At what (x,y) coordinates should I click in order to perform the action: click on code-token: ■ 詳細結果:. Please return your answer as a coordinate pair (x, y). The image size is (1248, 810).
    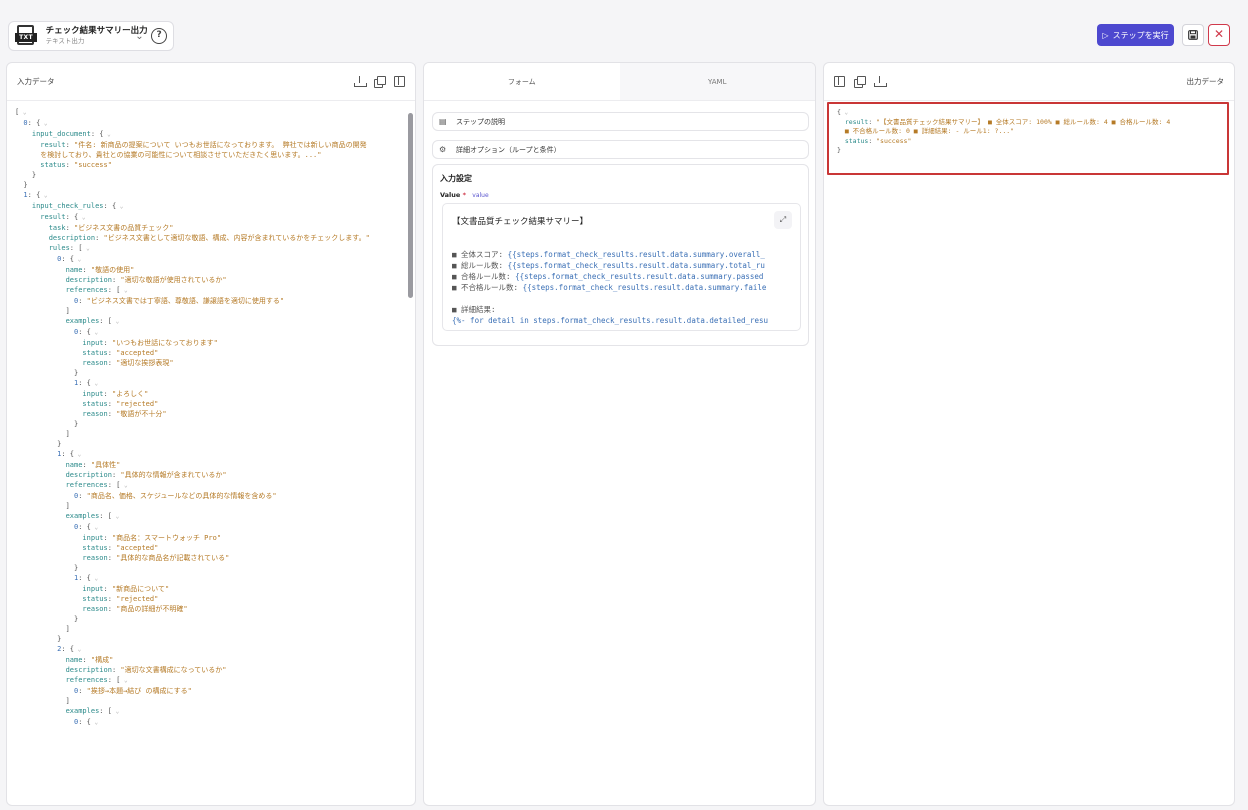
    Looking at the image, I should click on (474, 309).